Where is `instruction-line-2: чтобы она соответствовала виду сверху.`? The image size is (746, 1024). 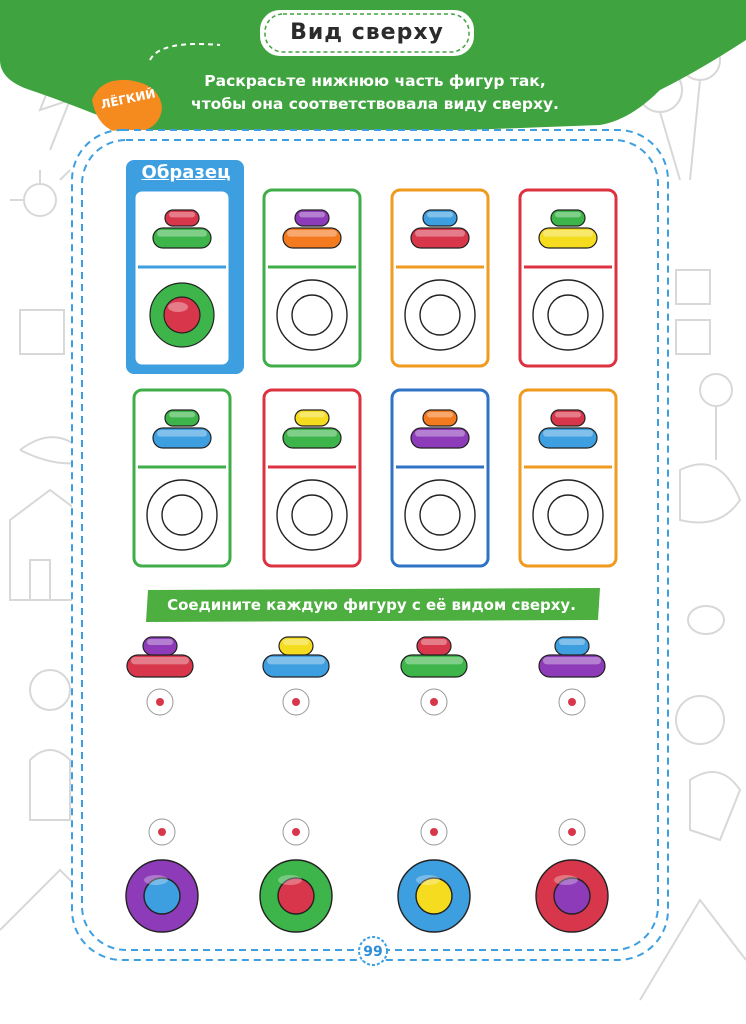 instruction-line-2: чтобы она соответствовала виду сверху. is located at coordinates (375, 104).